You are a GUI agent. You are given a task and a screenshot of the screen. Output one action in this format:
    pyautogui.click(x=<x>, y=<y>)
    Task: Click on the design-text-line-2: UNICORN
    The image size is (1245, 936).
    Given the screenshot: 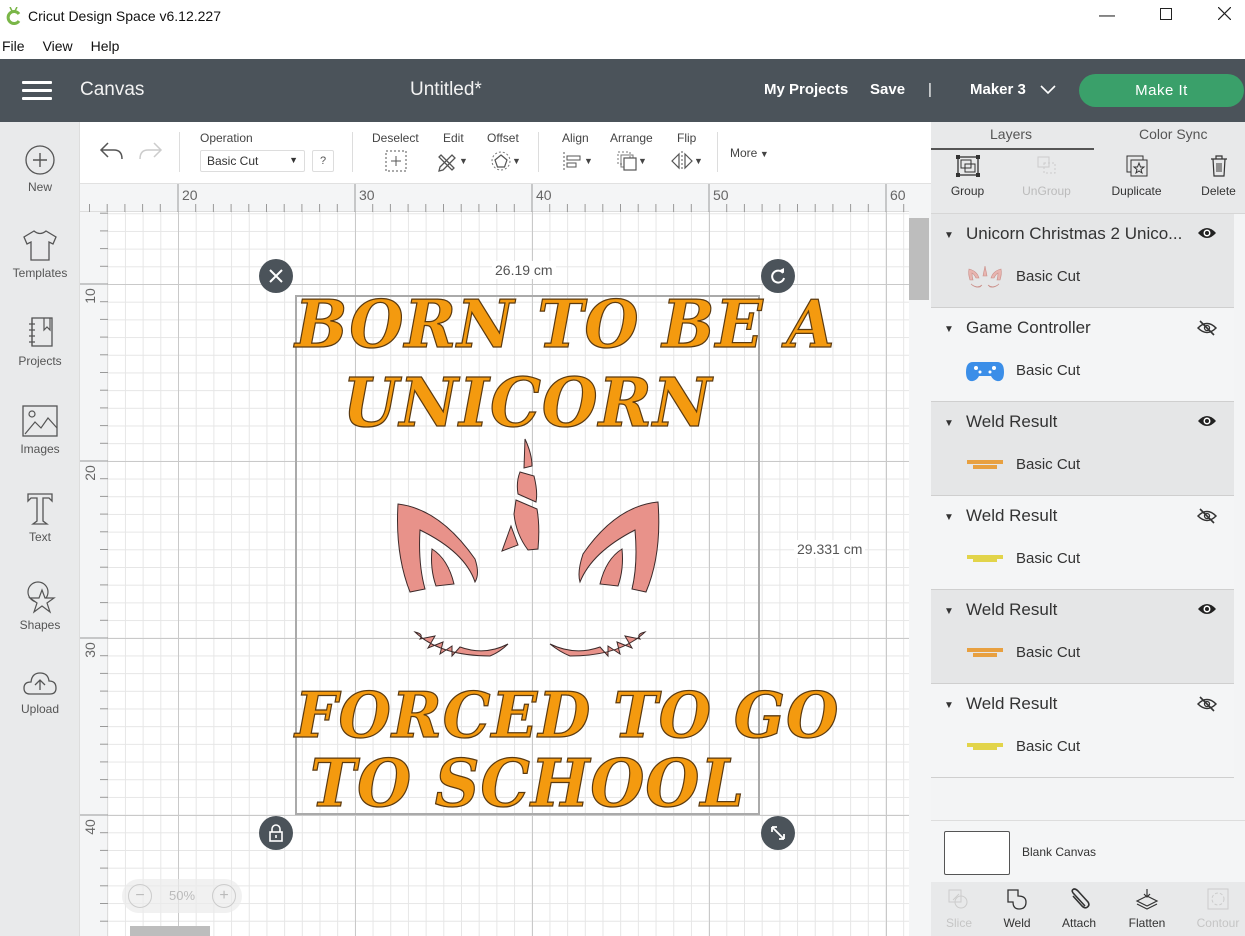 What is the action you would take?
    pyautogui.click(x=527, y=403)
    